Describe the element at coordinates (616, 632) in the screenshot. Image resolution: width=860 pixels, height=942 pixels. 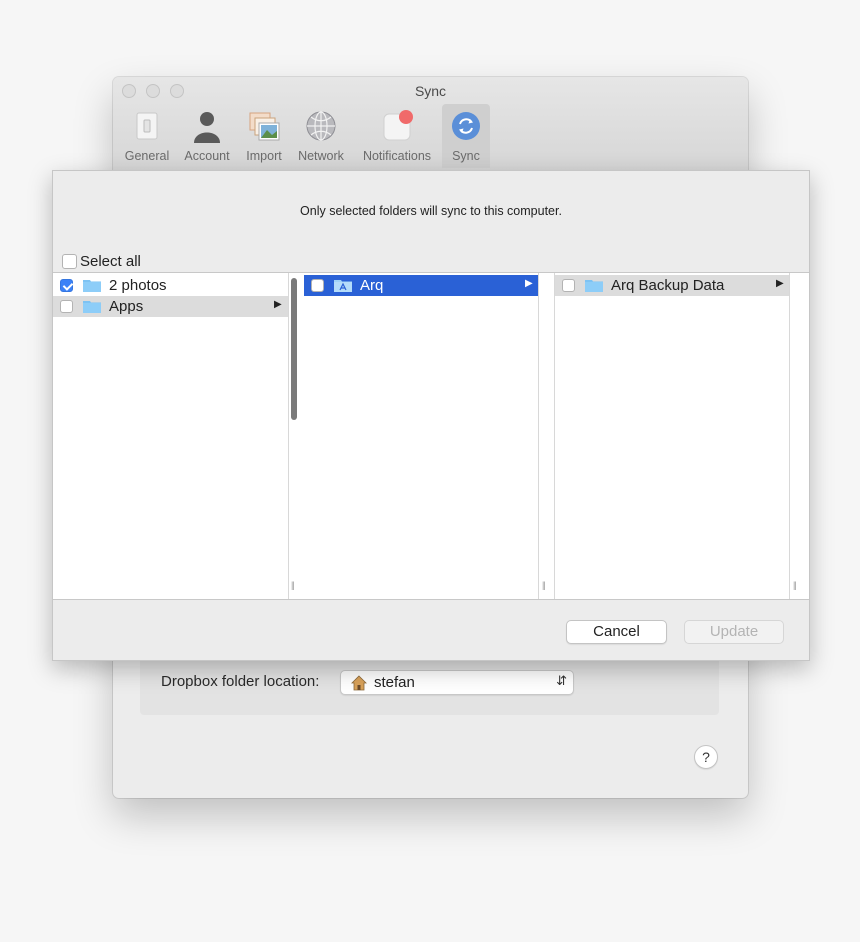
I see `cancel-button: Cancel` at that location.